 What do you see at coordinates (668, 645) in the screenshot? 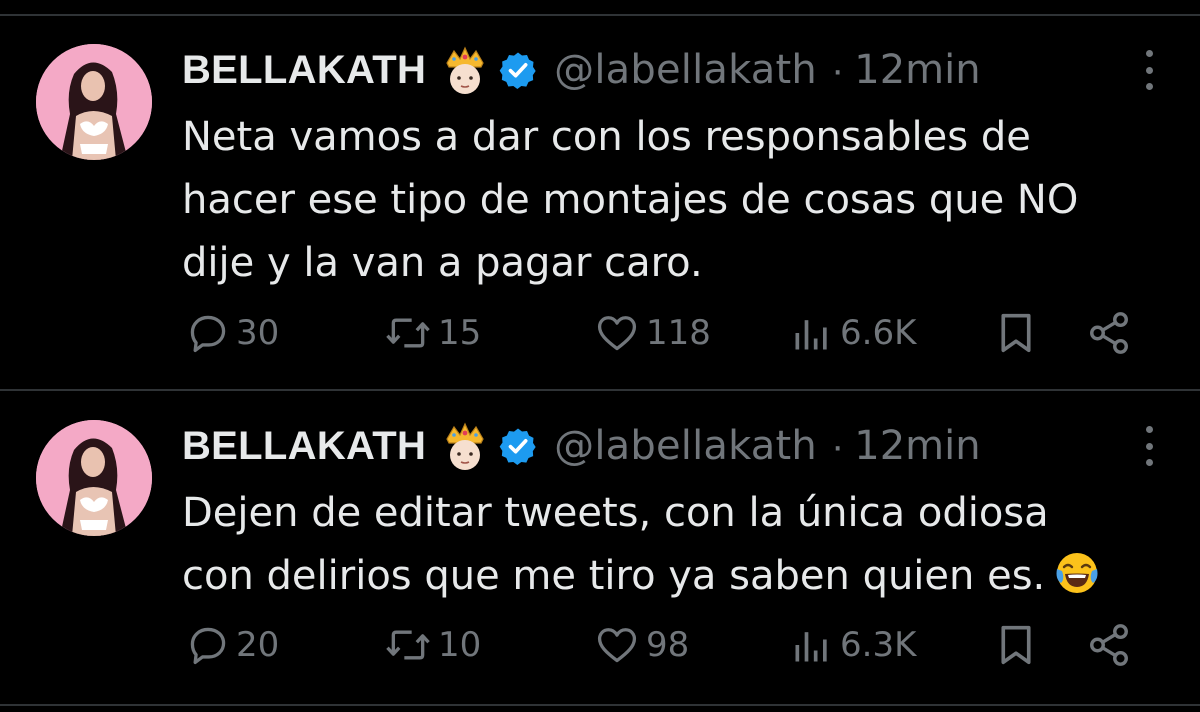
I see `like-count: 98` at bounding box center [668, 645].